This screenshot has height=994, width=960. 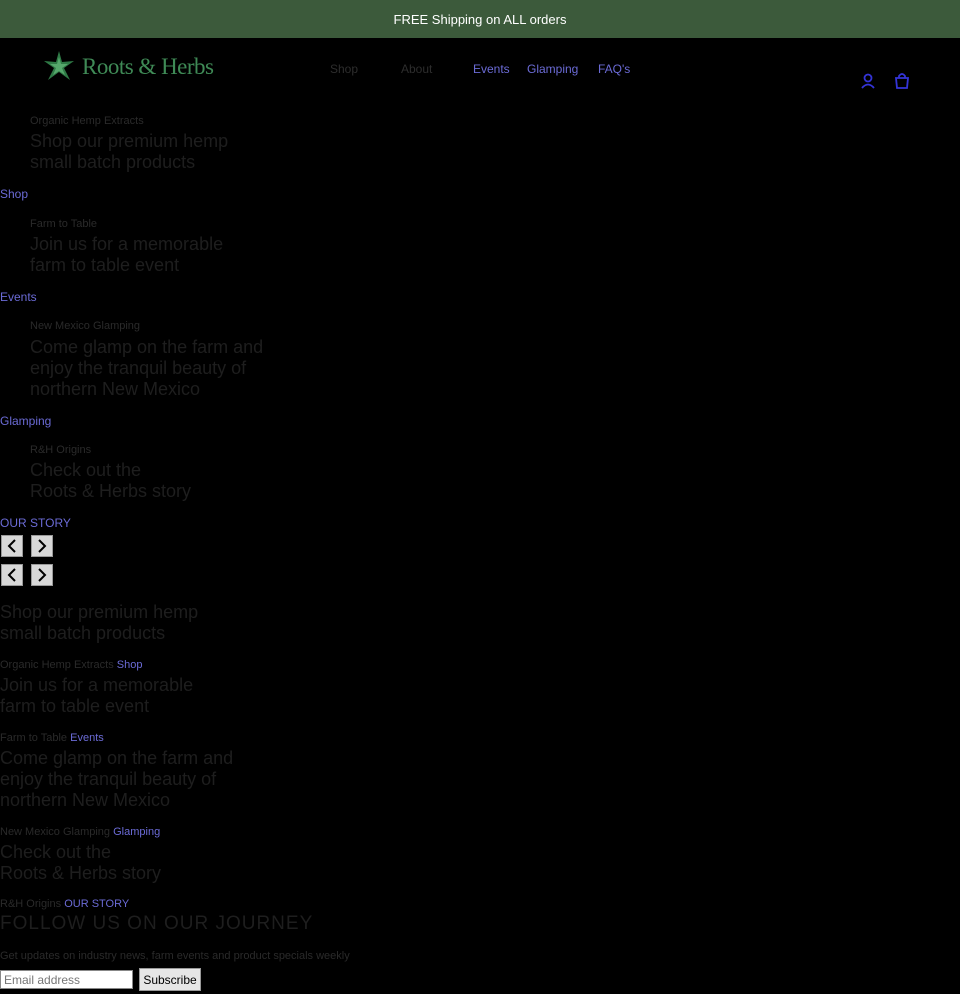 What do you see at coordinates (491, 69) in the screenshot?
I see `nav-events: Events` at bounding box center [491, 69].